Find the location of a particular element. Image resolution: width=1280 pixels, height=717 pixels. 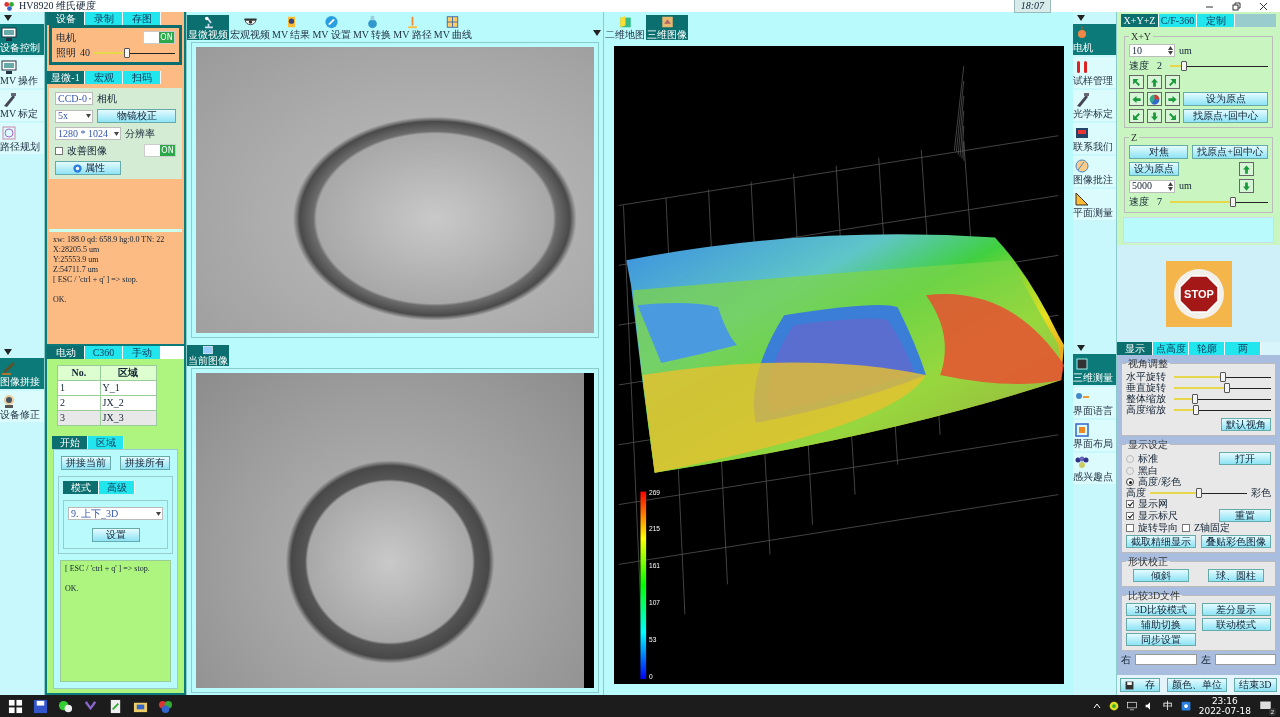

button: 差分显示 is located at coordinates (1236, 609).